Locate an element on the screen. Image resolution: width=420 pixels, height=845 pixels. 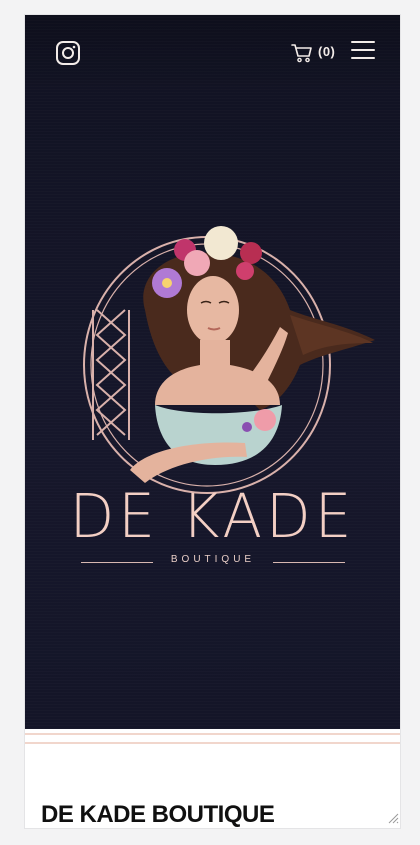
decorative-stripes is located at coordinates (212, 739).